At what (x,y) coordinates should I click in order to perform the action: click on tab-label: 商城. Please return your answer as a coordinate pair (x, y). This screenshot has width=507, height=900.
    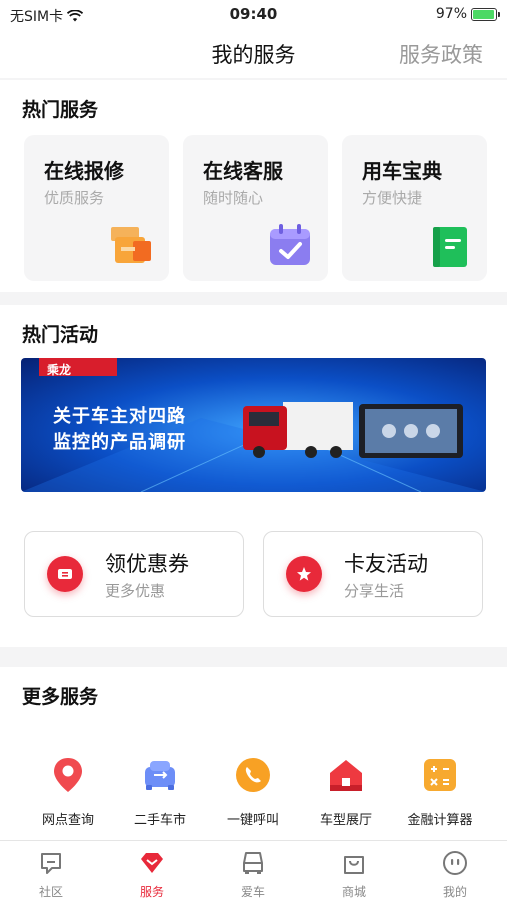
    Looking at the image, I should click on (353, 892).